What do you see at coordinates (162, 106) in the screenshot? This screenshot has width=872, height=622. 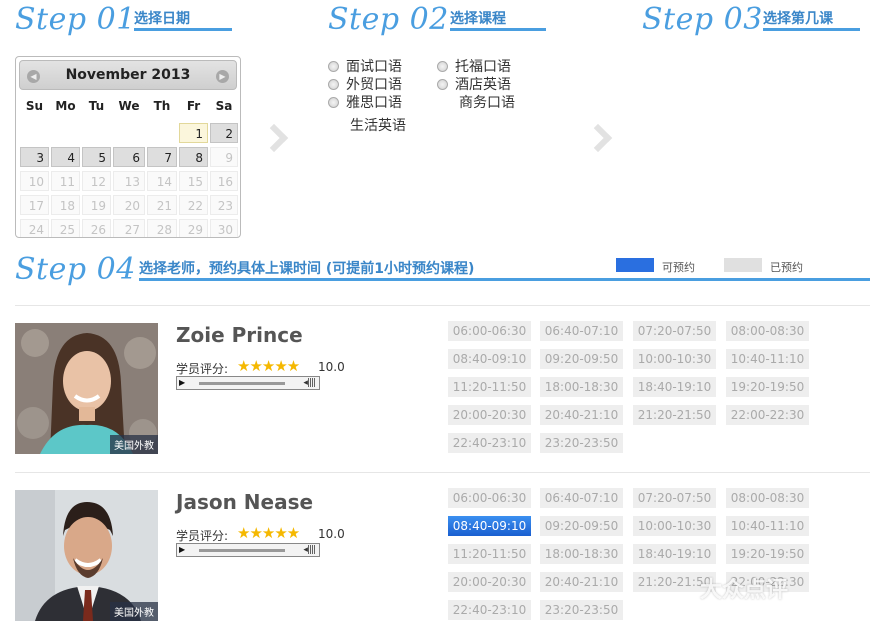 I see `weekday-header: Th` at bounding box center [162, 106].